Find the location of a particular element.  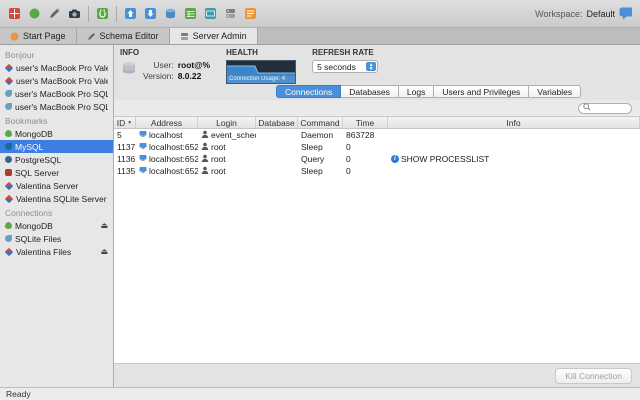

table-row: 1137 localhost:65247 root Sleep 0 is located at coordinates (377, 147).